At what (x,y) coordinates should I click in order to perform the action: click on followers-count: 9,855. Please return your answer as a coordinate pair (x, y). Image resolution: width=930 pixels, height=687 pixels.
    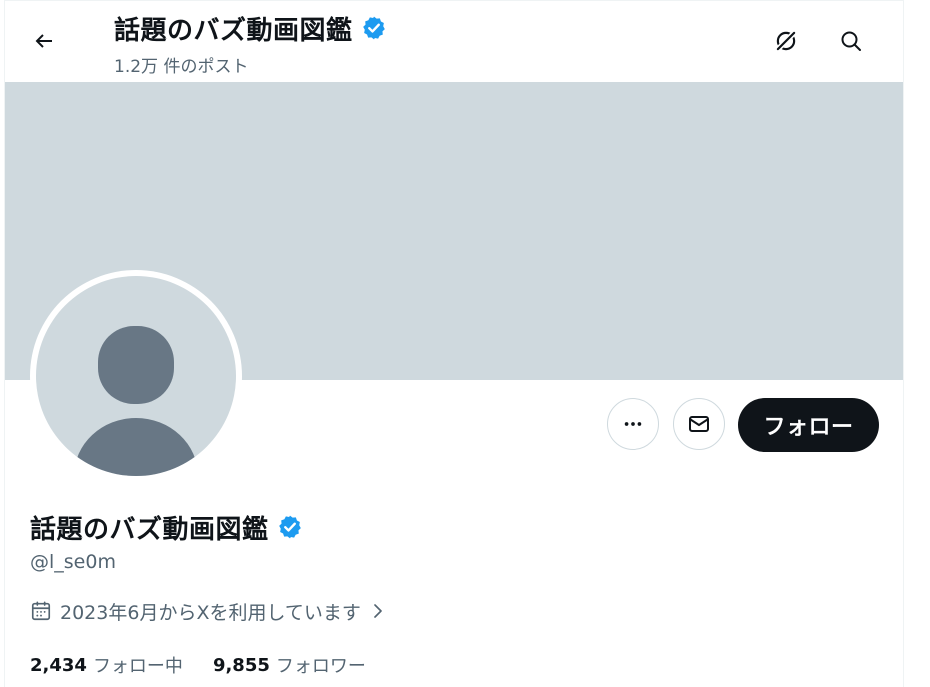
    Looking at the image, I should click on (241, 665).